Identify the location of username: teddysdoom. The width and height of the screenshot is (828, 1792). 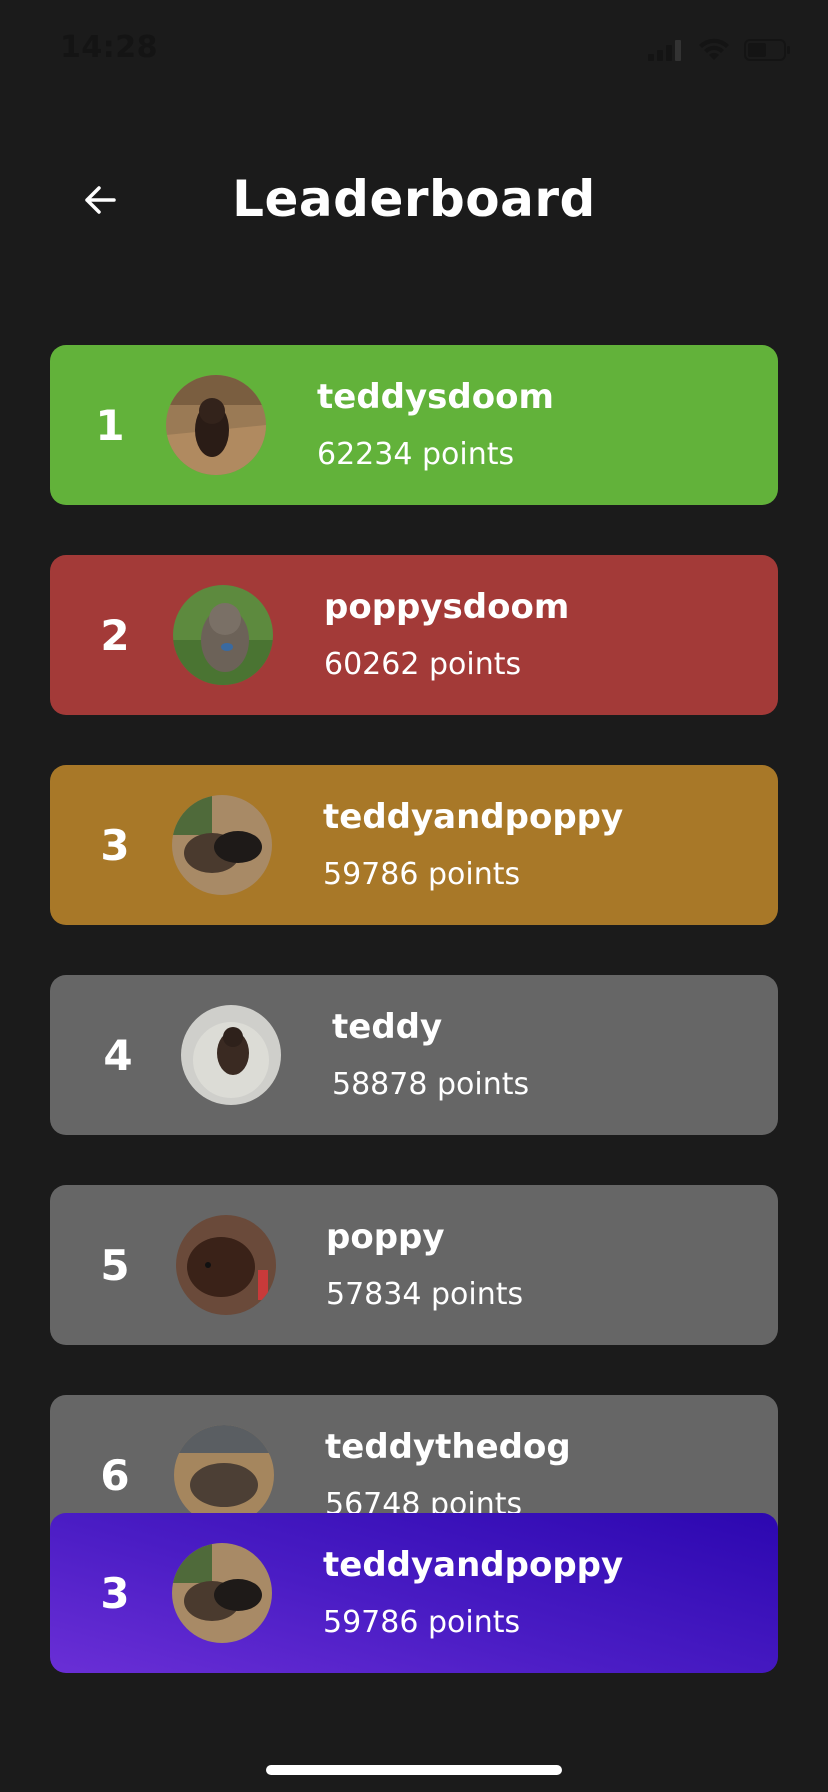
(435, 397).